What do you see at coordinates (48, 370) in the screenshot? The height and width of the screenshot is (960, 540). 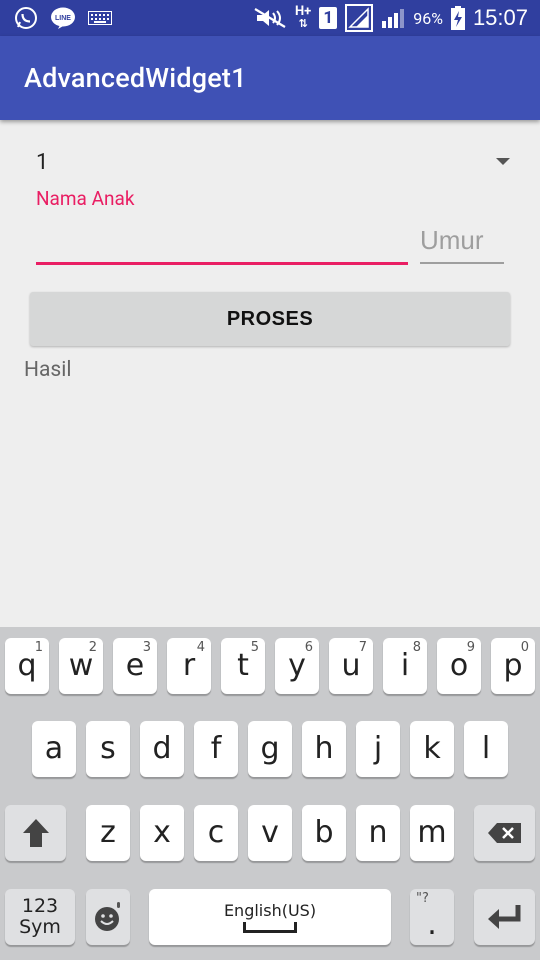 I see `result-text: Hasil` at bounding box center [48, 370].